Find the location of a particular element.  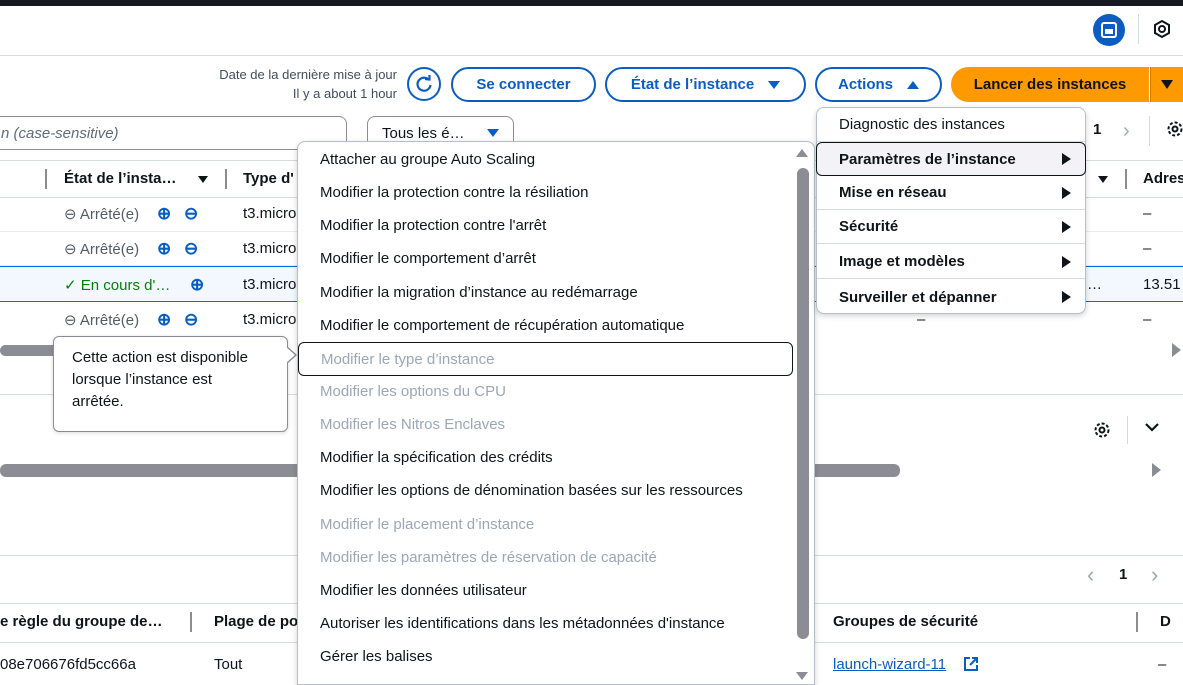

status-label: Arrêté(e) is located at coordinates (109, 214).